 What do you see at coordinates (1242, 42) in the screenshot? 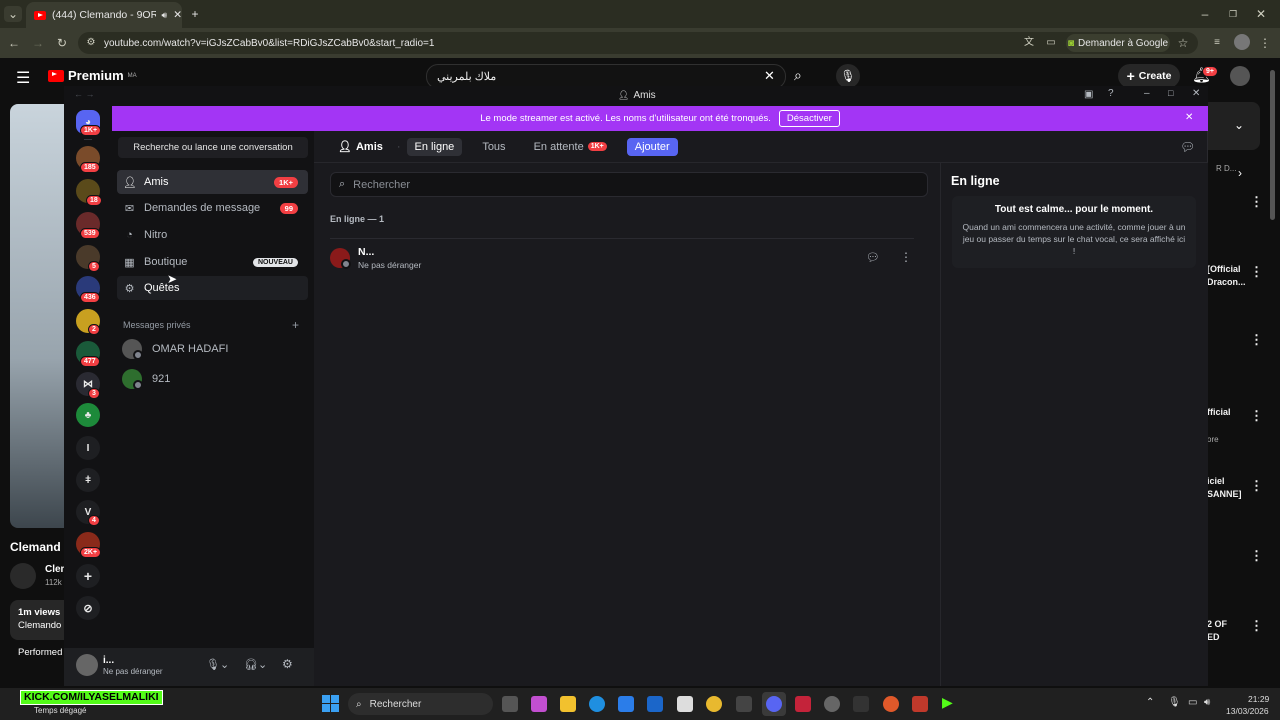
I see `profile-avatar` at bounding box center [1242, 42].